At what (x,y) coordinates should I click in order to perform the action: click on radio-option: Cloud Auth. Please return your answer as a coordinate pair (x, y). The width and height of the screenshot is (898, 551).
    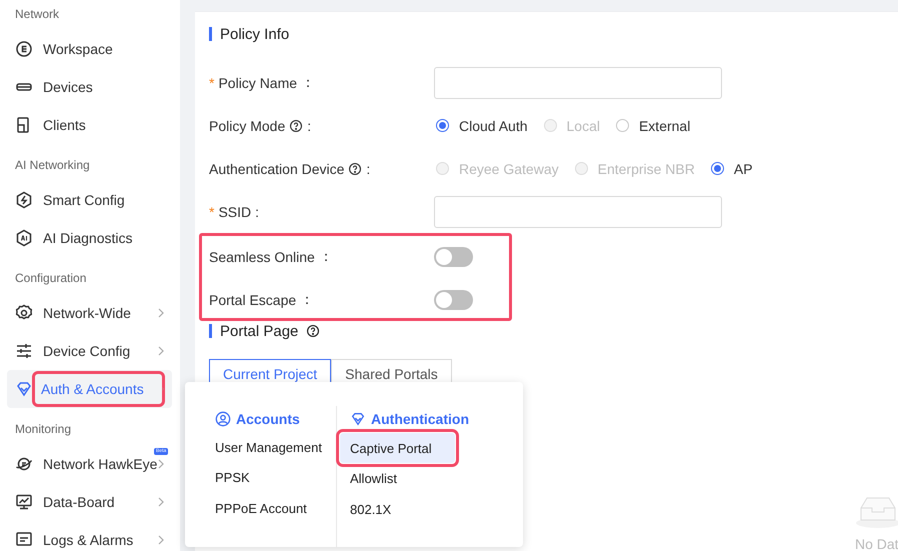
    Looking at the image, I should click on (482, 126).